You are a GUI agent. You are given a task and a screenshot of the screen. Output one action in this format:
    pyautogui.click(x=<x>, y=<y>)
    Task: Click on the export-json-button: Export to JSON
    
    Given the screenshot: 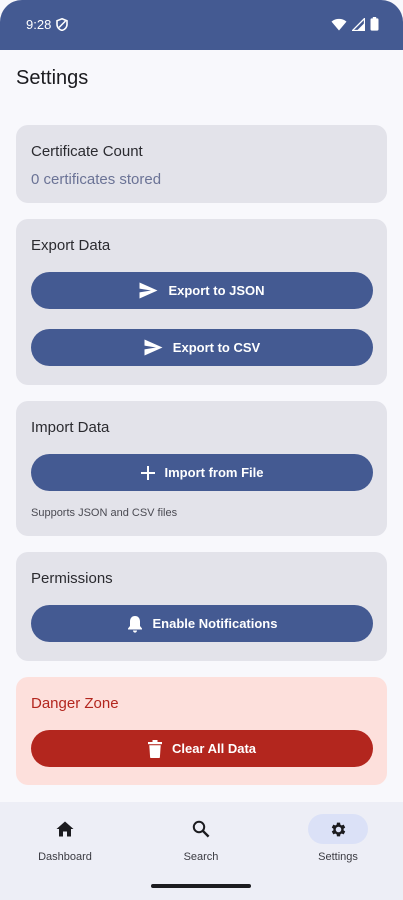 What is the action you would take?
    pyautogui.click(x=202, y=290)
    